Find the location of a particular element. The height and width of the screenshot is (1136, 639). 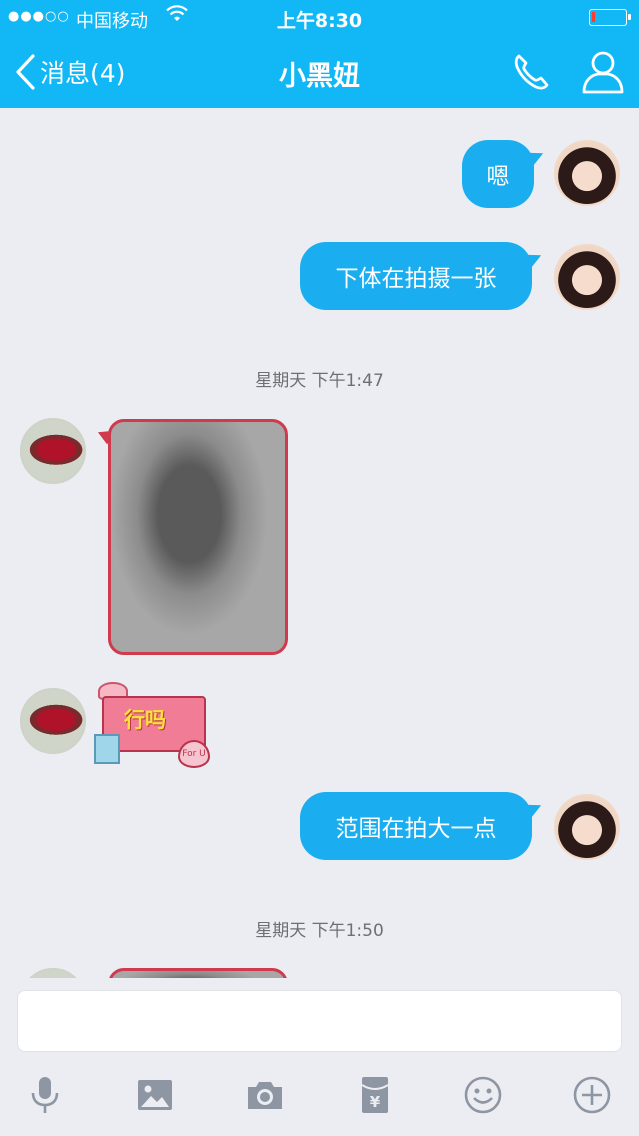

profile-button is located at coordinates (603, 71).